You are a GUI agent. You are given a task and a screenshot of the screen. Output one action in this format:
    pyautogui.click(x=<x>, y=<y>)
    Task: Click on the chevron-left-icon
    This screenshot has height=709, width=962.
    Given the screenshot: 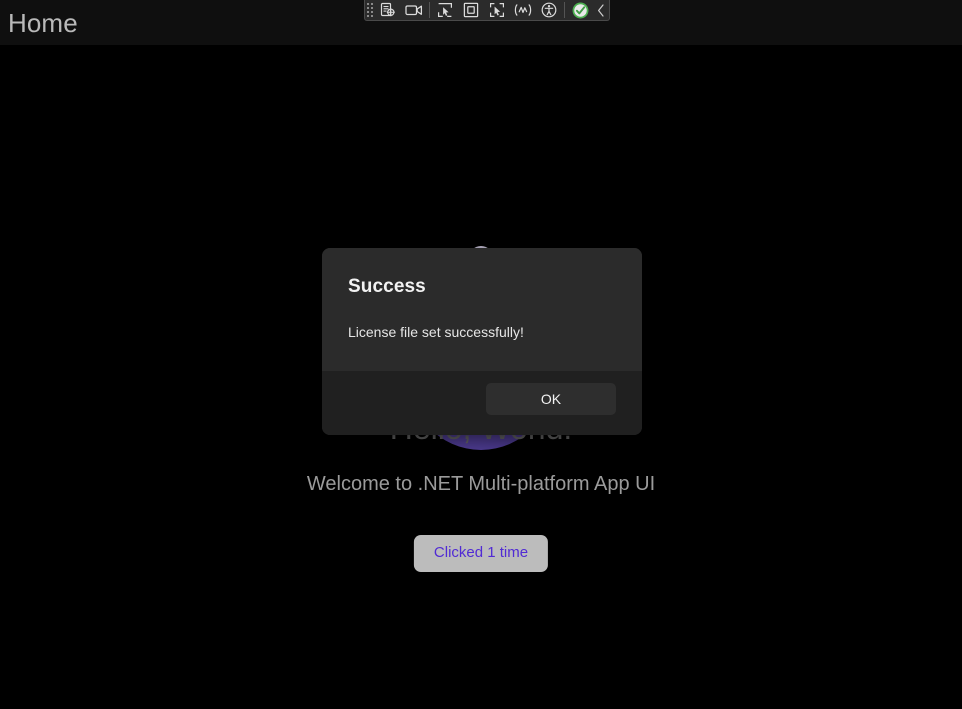 What is the action you would take?
    pyautogui.click(x=600, y=10)
    